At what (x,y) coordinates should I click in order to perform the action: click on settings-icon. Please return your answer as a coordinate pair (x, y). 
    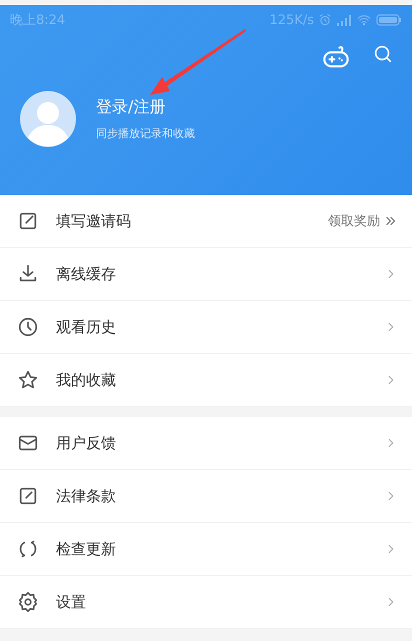
    Looking at the image, I should click on (28, 602).